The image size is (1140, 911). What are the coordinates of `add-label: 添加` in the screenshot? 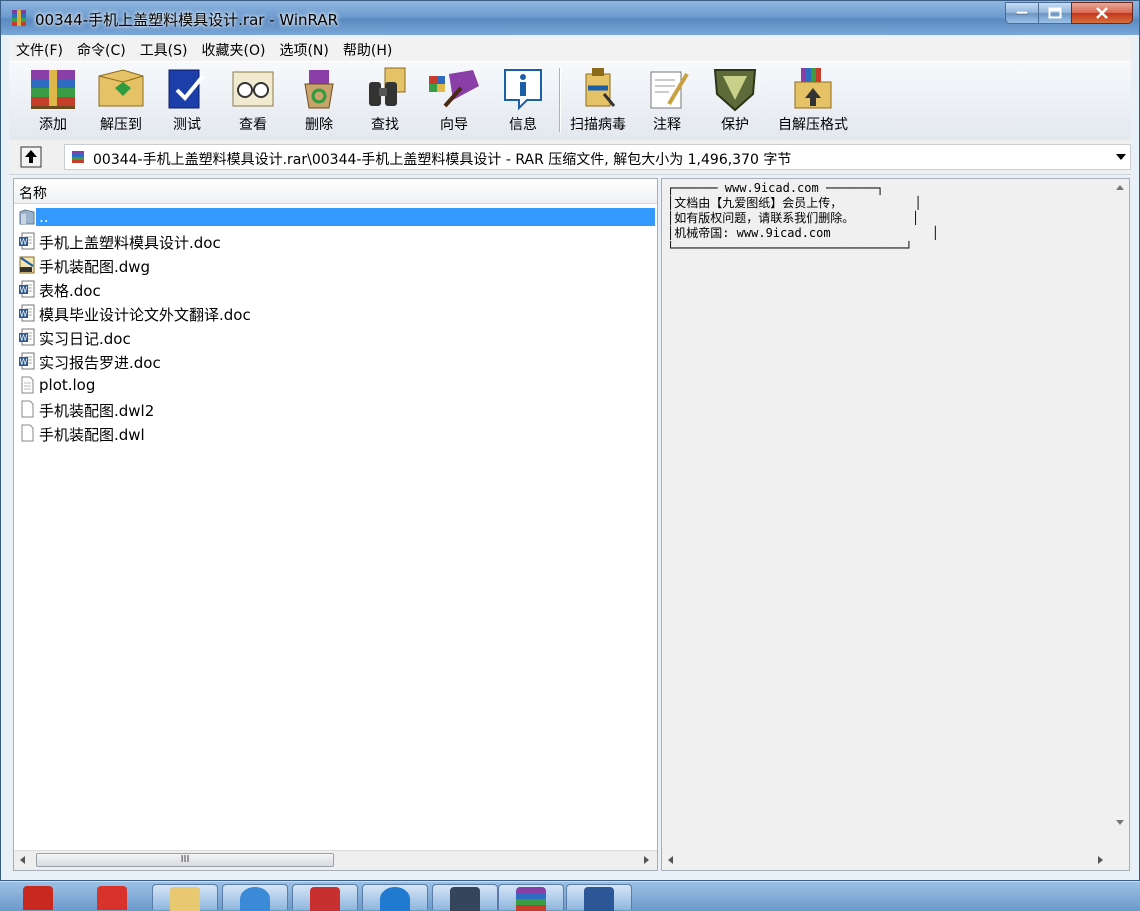 It's located at (53, 125).